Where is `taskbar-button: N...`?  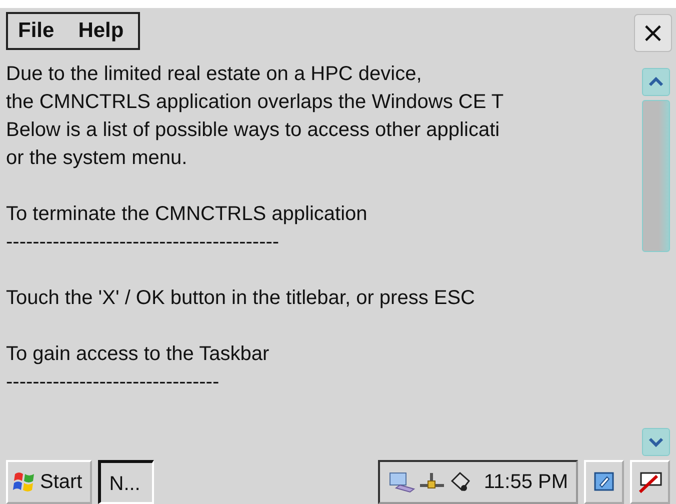 taskbar-button: N... is located at coordinates (126, 482).